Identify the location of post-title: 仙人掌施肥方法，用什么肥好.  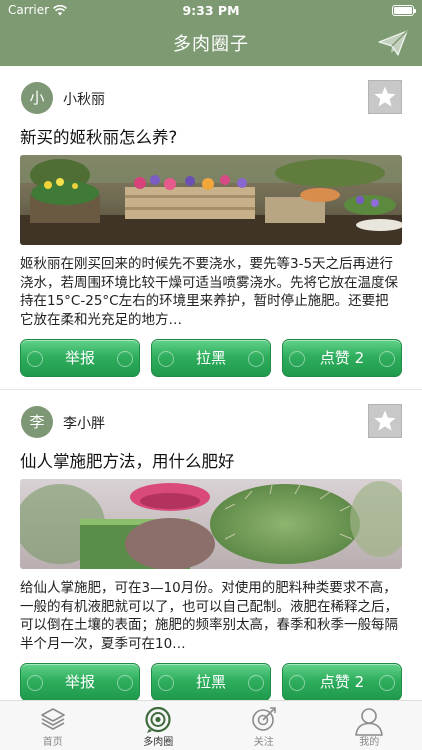
(127, 461).